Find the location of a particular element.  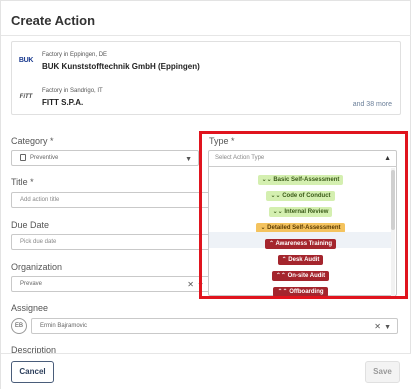

type-chip: ⌃⌃ Offboarding is located at coordinates (300, 292).